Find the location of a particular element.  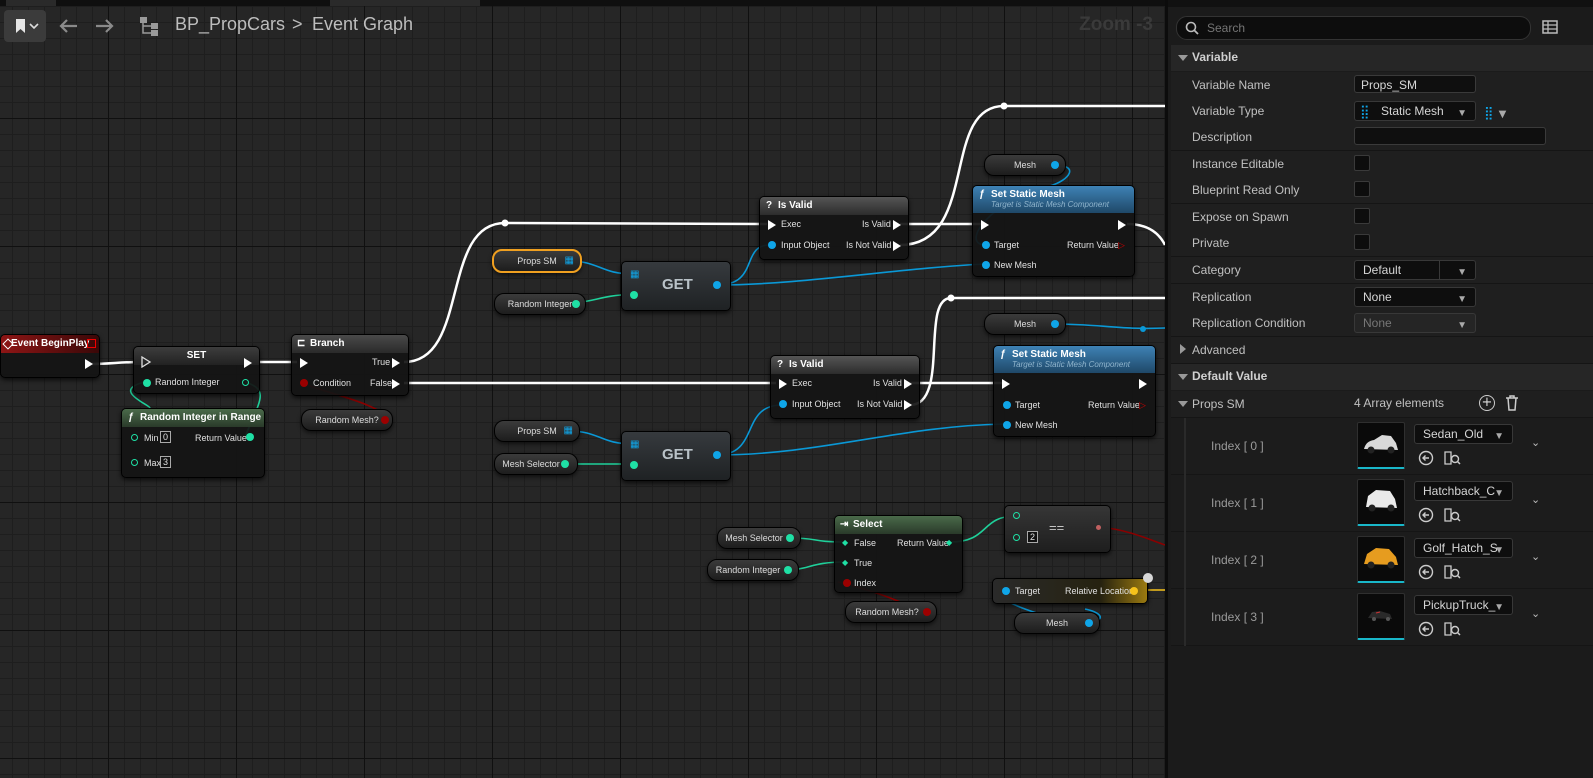

category-dropdown: Default ▼ is located at coordinates (1415, 270).